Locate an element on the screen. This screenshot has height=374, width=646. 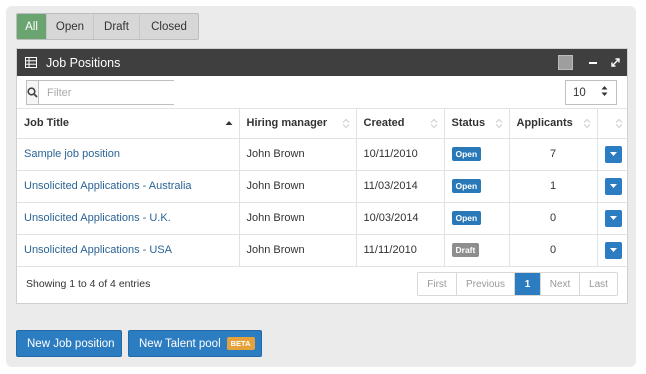
status-filter-tabs: All Open Draft Closed is located at coordinates (107, 26).